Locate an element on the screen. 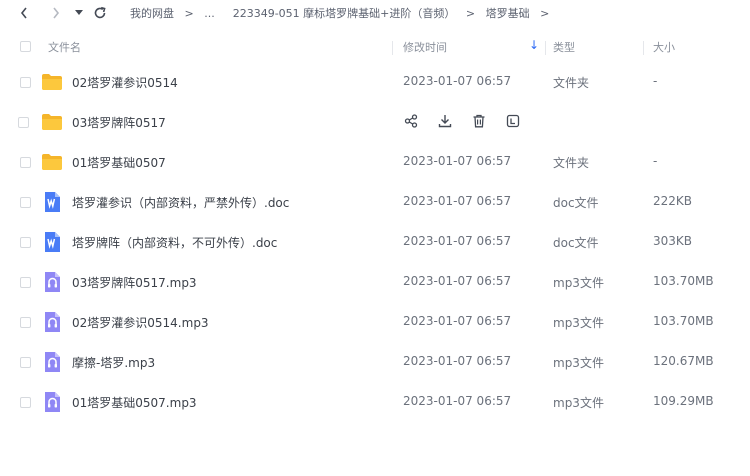  more-icon is located at coordinates (513, 122).